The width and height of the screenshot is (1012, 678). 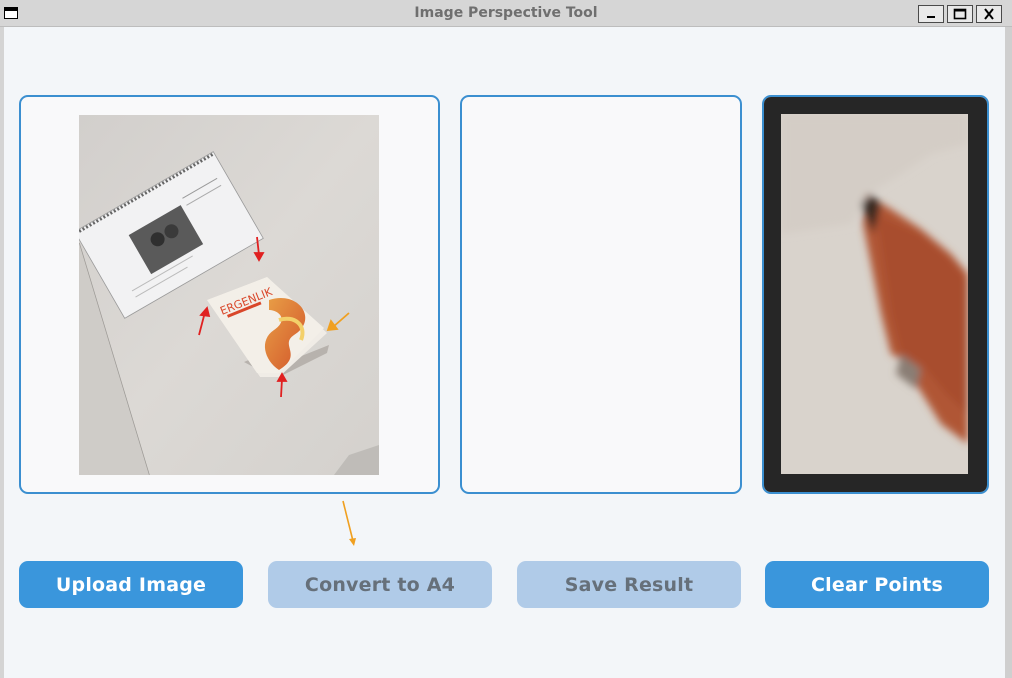 I want to click on minimize-icon, so click(x=931, y=14).